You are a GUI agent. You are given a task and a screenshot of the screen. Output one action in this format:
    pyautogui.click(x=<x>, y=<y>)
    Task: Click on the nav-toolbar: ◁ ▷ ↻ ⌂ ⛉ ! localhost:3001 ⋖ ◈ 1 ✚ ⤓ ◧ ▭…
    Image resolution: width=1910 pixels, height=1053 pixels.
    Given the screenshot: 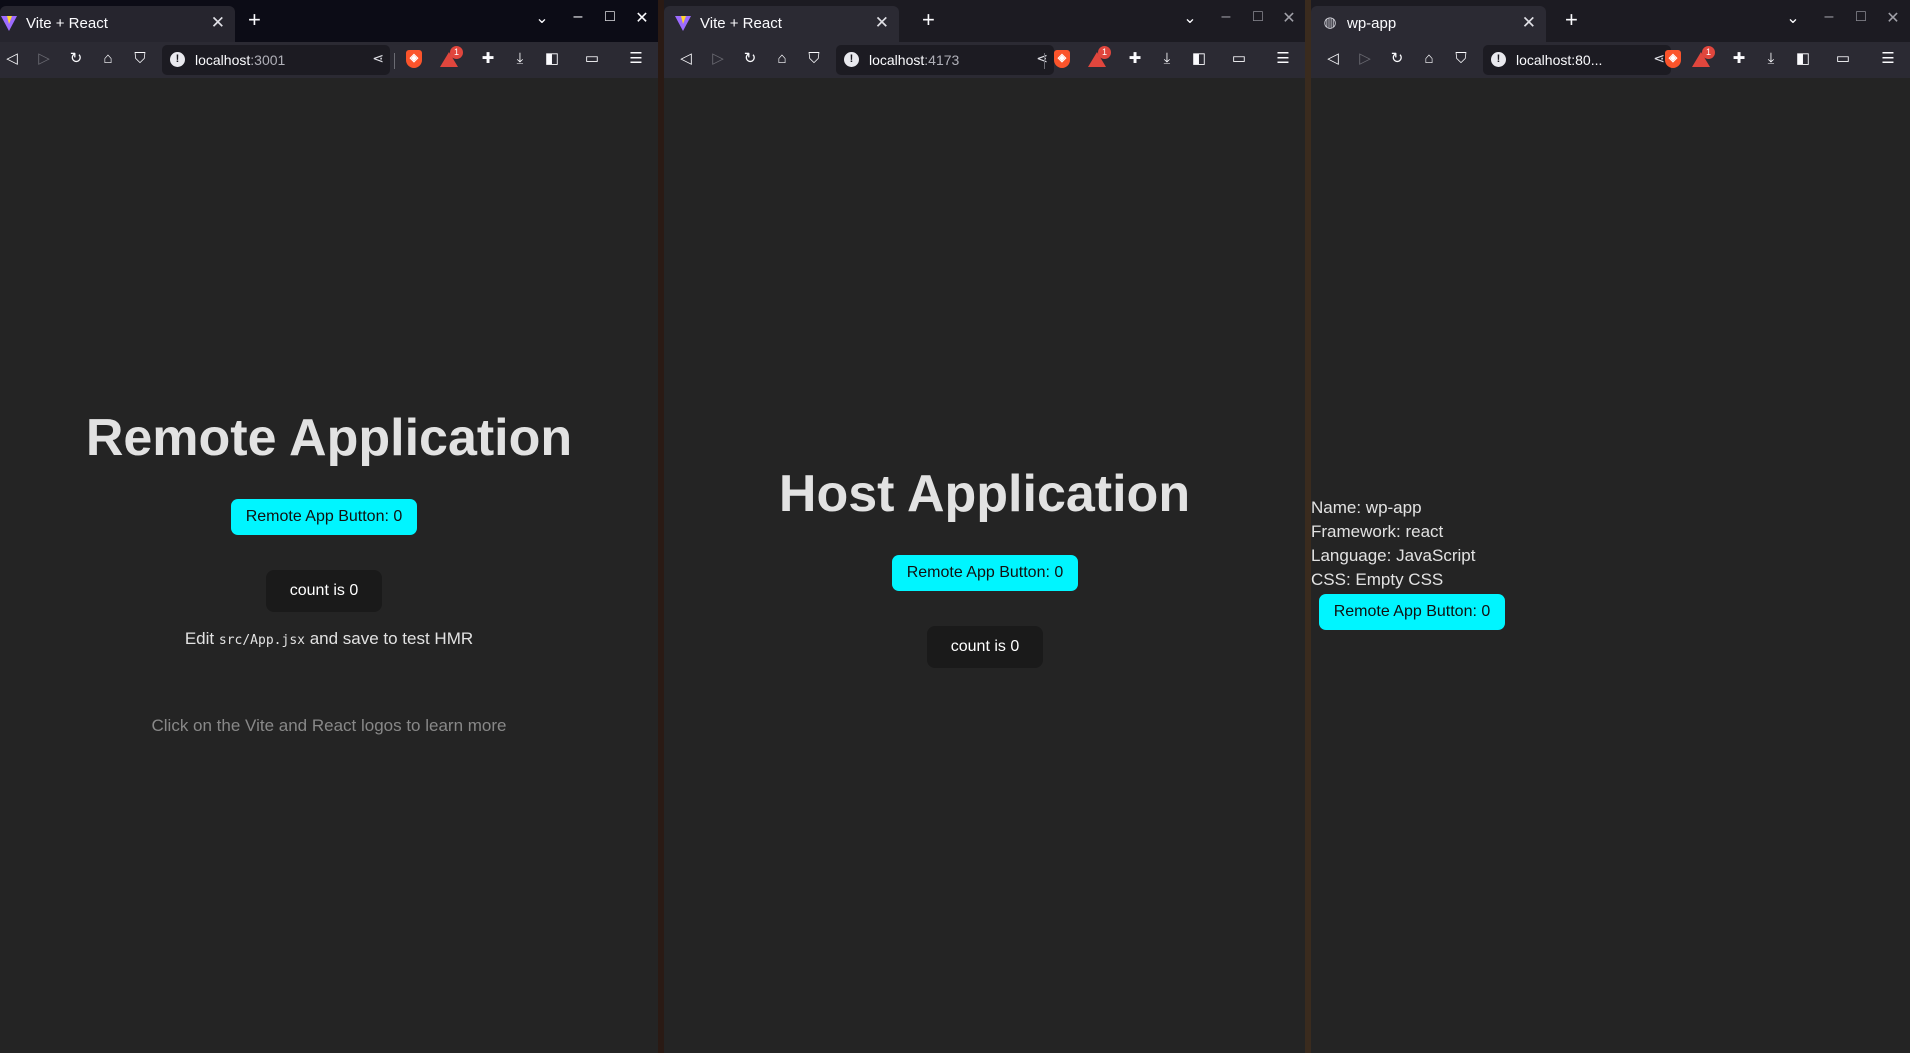 What is the action you would take?
    pyautogui.click(x=329, y=60)
    